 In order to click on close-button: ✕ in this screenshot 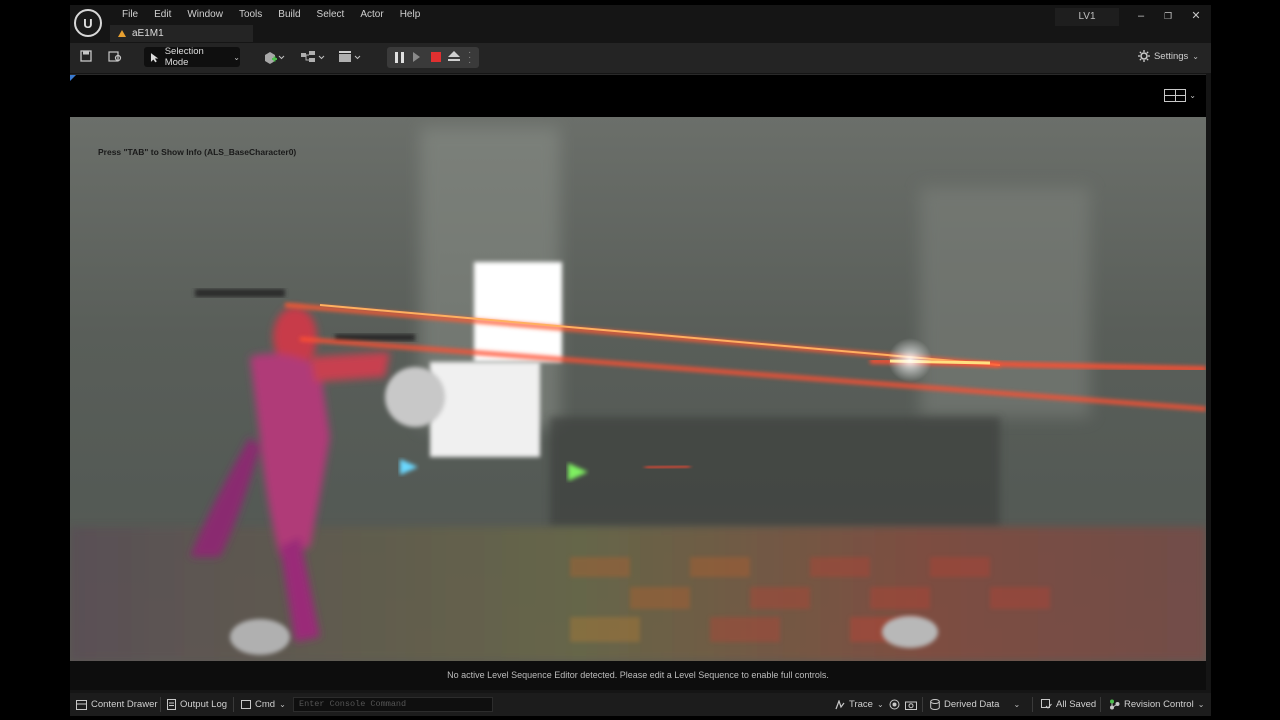, I will do `click(1196, 16)`.